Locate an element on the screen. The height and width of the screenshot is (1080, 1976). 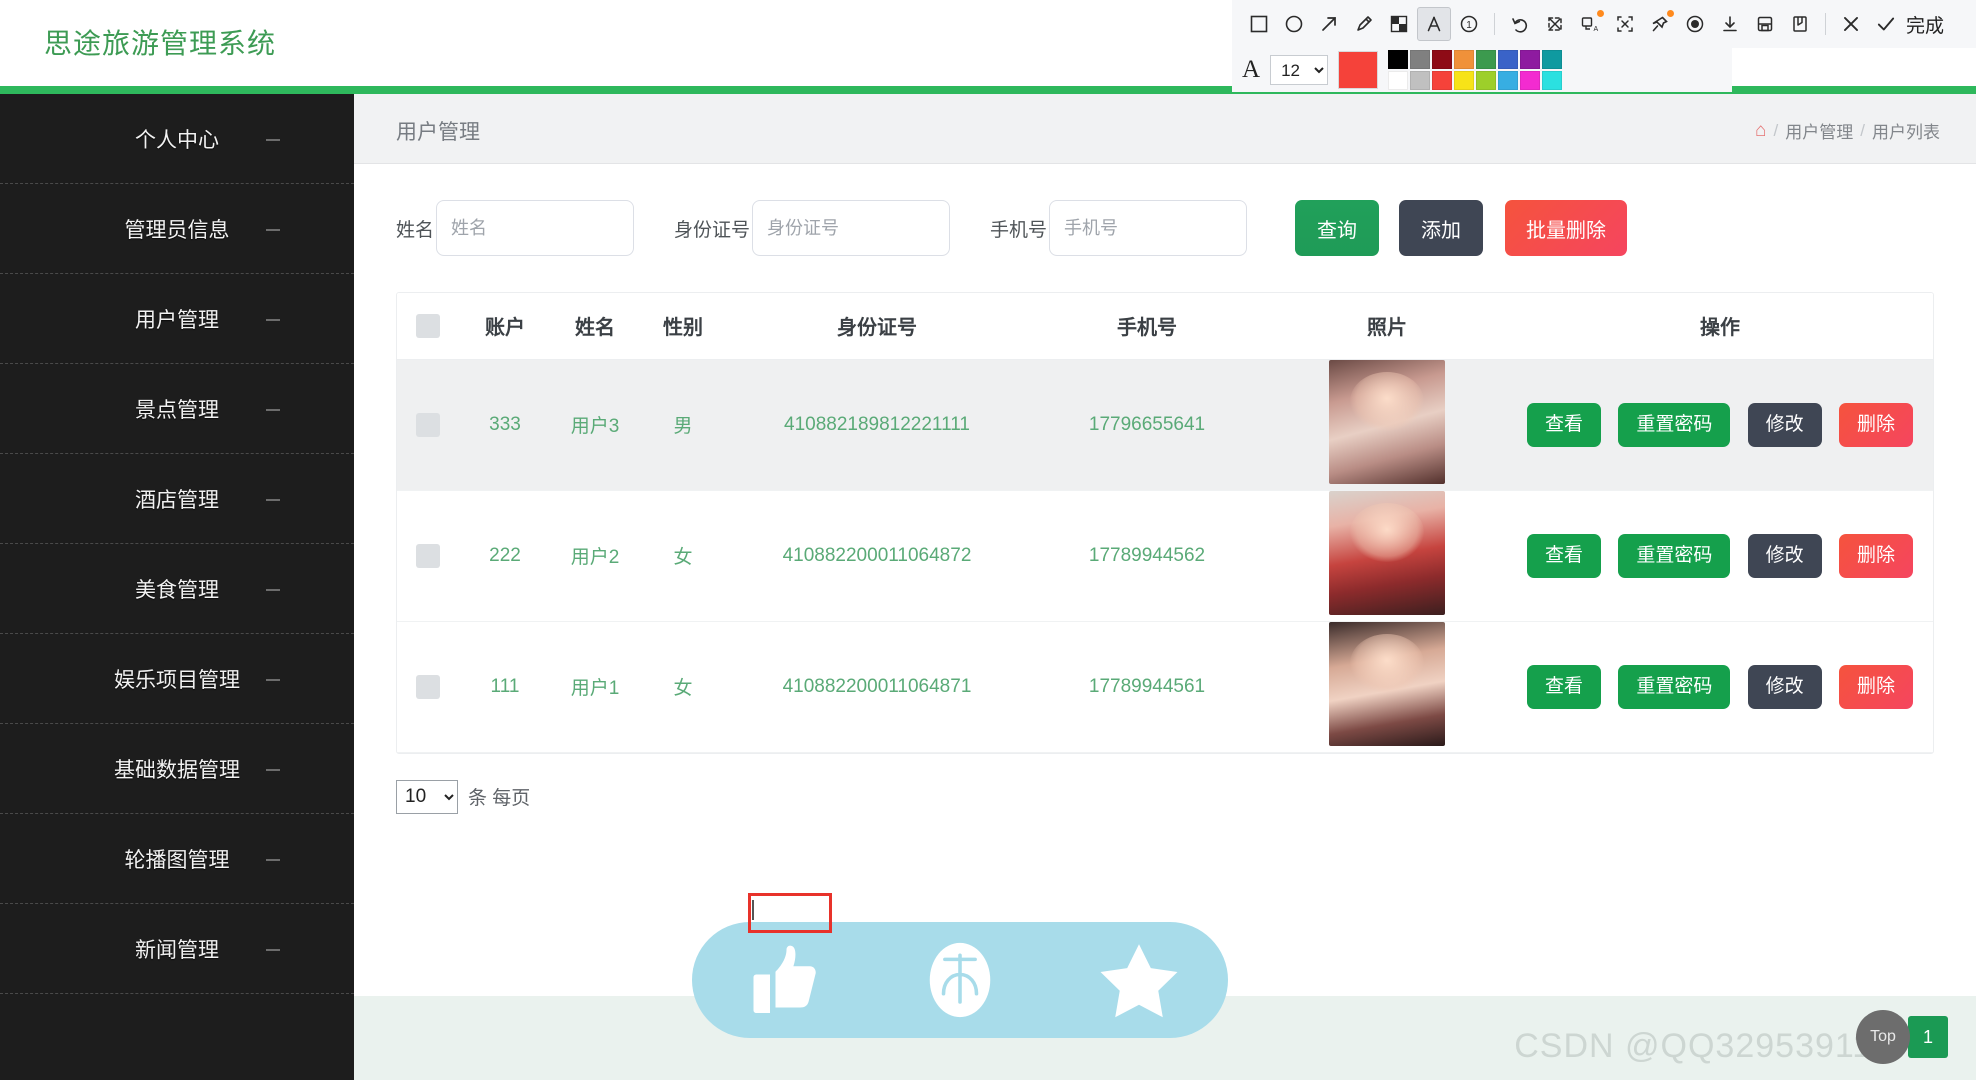
font-size-select: 81012141824 is located at coordinates (1299, 70).